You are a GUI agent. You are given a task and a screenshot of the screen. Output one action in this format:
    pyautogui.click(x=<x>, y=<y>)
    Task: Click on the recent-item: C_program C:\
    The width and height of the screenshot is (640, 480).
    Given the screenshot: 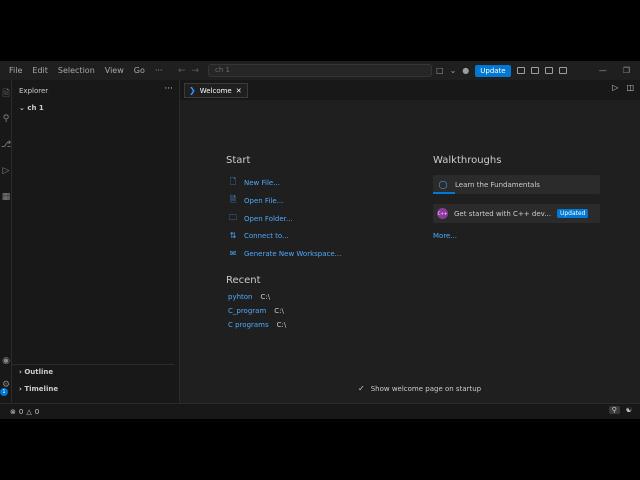 What is the action you would take?
    pyautogui.click(x=256, y=311)
    